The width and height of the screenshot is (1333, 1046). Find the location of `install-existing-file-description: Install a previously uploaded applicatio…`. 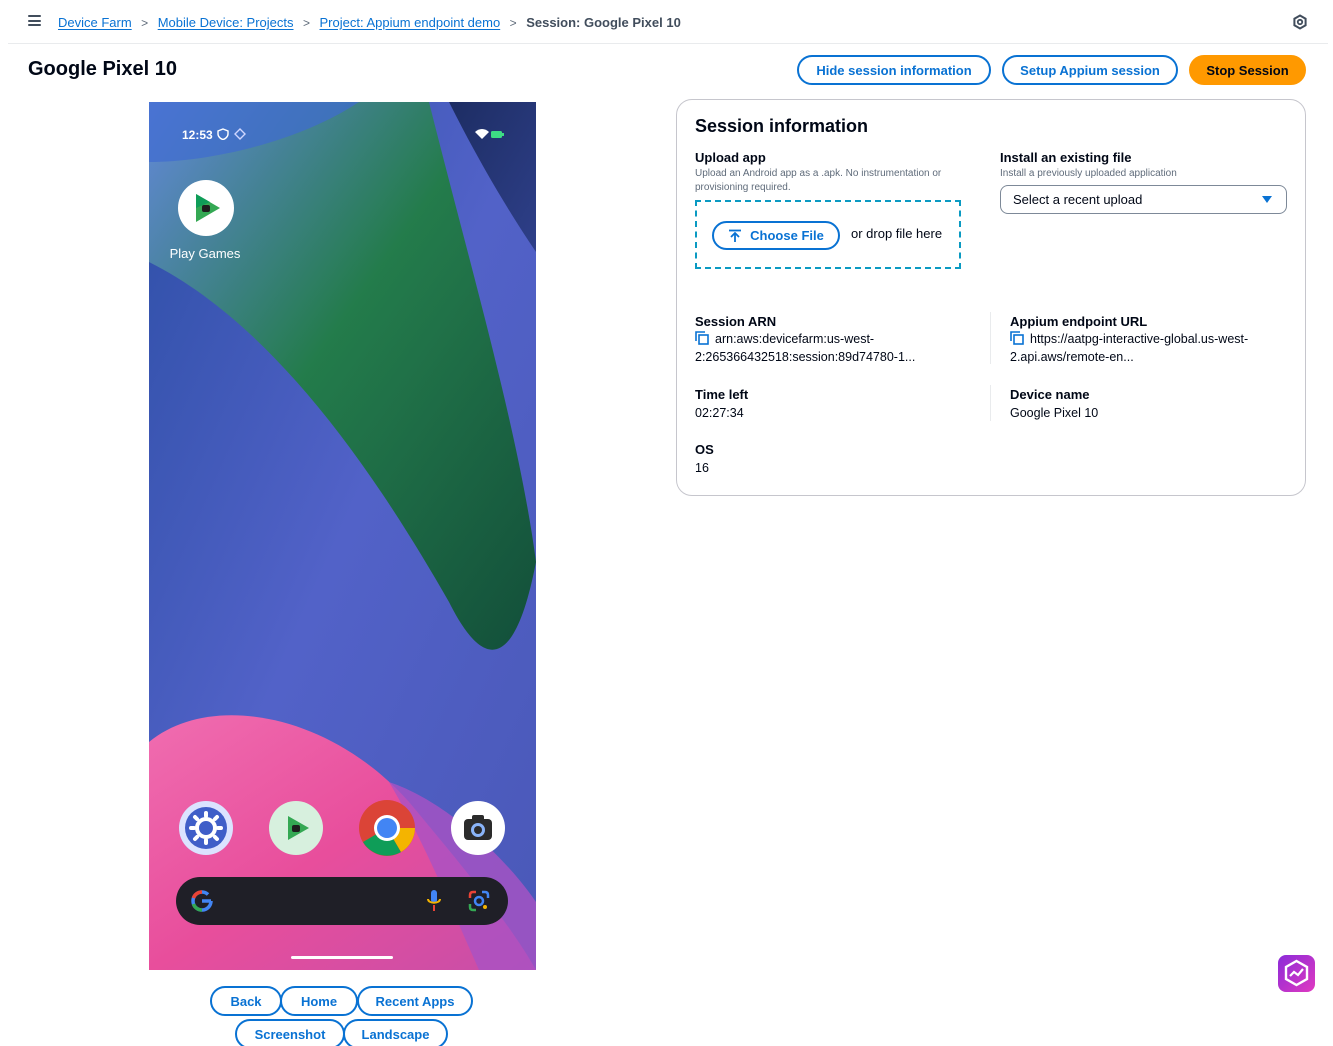

install-existing-file-description: Install a previously uploaded applicatio… is located at coordinates (1088, 173).